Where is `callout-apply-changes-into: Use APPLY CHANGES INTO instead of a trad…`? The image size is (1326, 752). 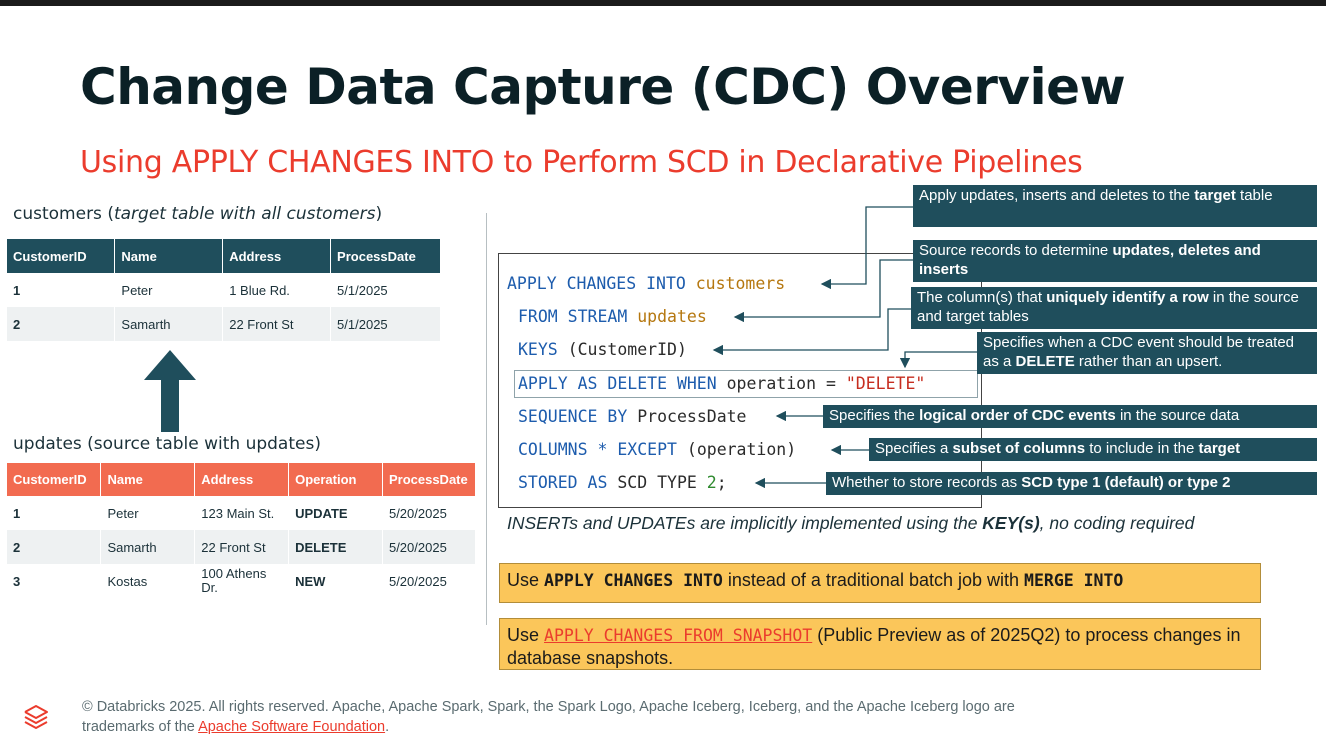 callout-apply-changes-into: Use APPLY CHANGES INTO instead of a trad… is located at coordinates (880, 583).